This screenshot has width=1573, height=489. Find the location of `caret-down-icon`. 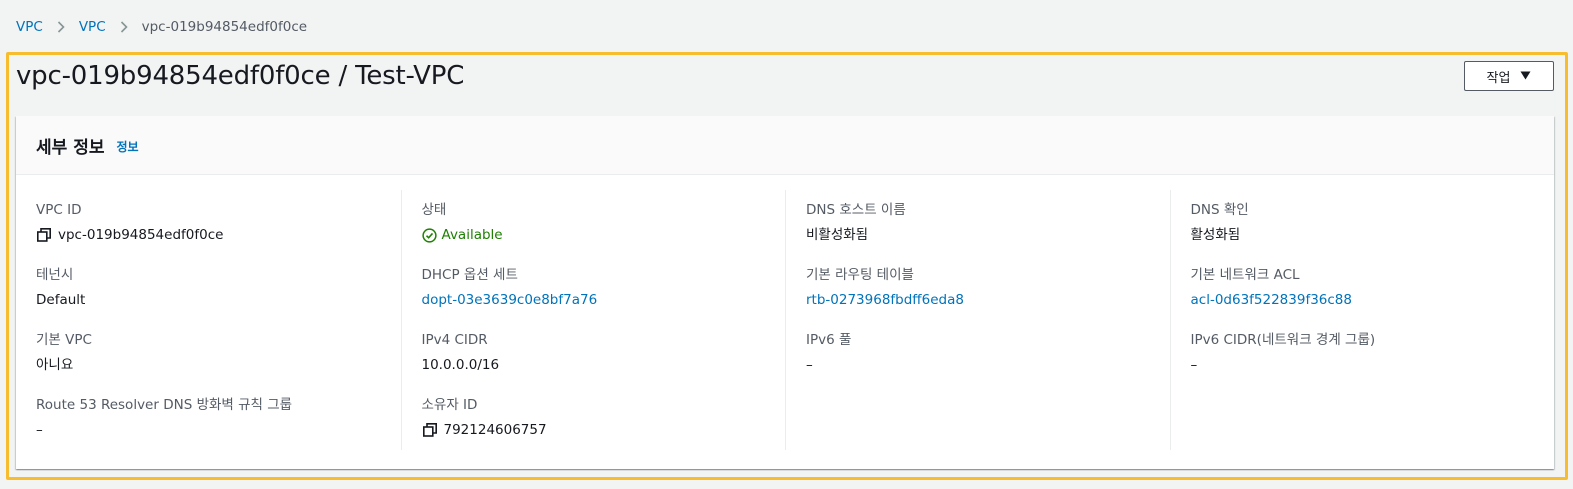

caret-down-icon is located at coordinates (1525, 76).